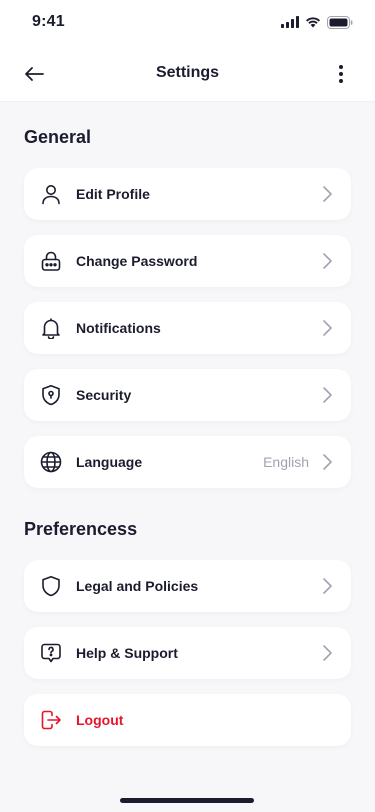 Image resolution: width=375 pixels, height=812 pixels. I want to click on more-vertical-icon, so click(341, 74).